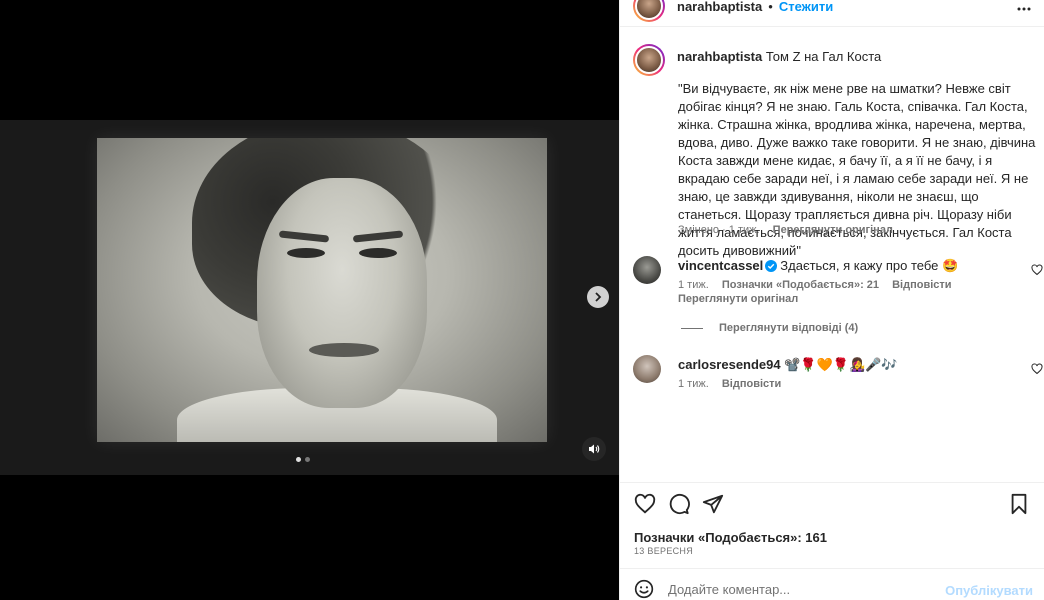 This screenshot has height=600, width=1044. Describe the element at coordinates (720, 265) in the screenshot. I see `comment-username: vincentcassel` at that location.